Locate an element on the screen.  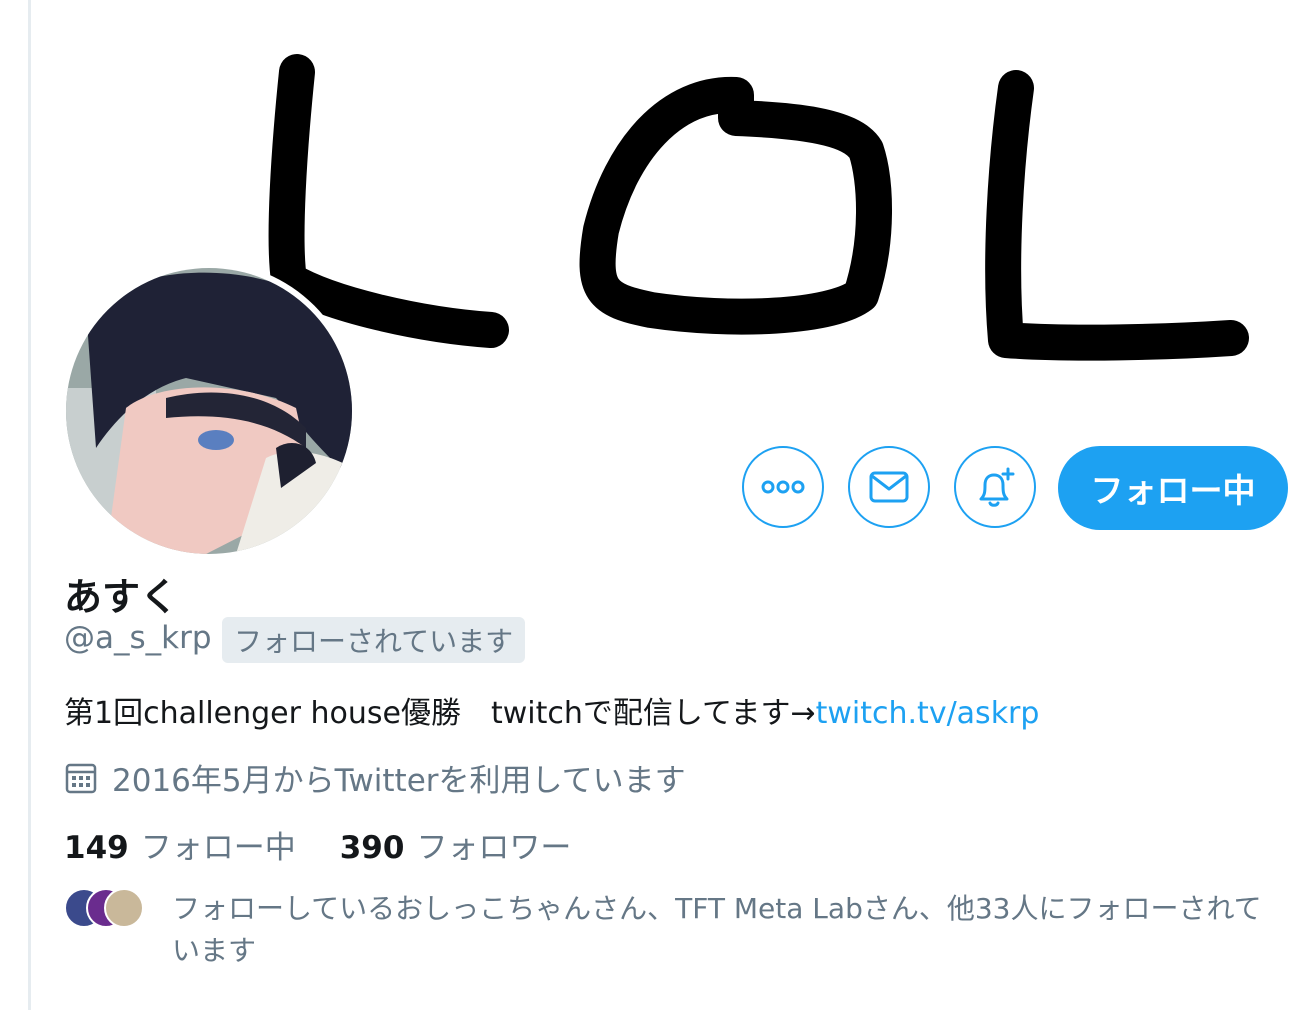
profile-avatar is located at coordinates (209, 411).